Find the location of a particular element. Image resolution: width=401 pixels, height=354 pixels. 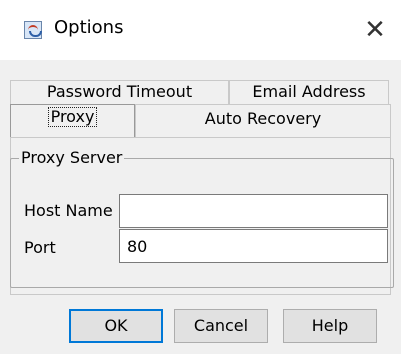

tab-email-address: Email Address is located at coordinates (309, 92).